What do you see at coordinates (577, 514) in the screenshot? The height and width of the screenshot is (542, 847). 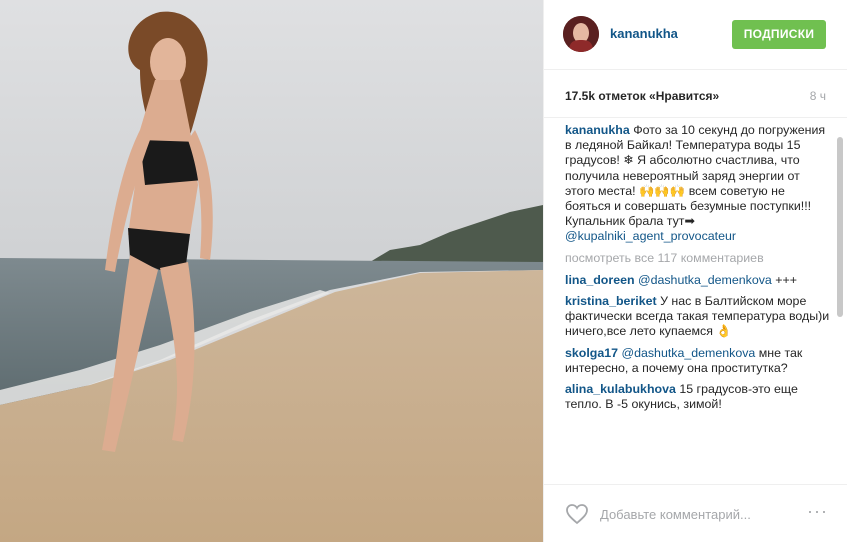 I see `heart-icon` at bounding box center [577, 514].